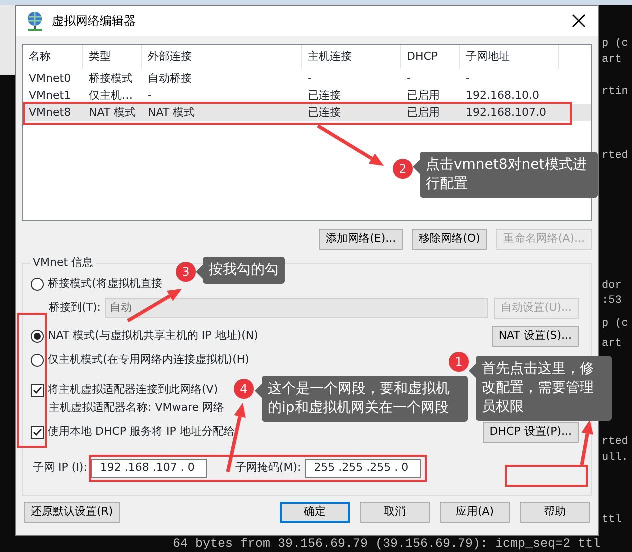 This screenshot has height=552, width=632. Describe the element at coordinates (615, 92) in the screenshot. I see `terminal-text: rtin` at that location.